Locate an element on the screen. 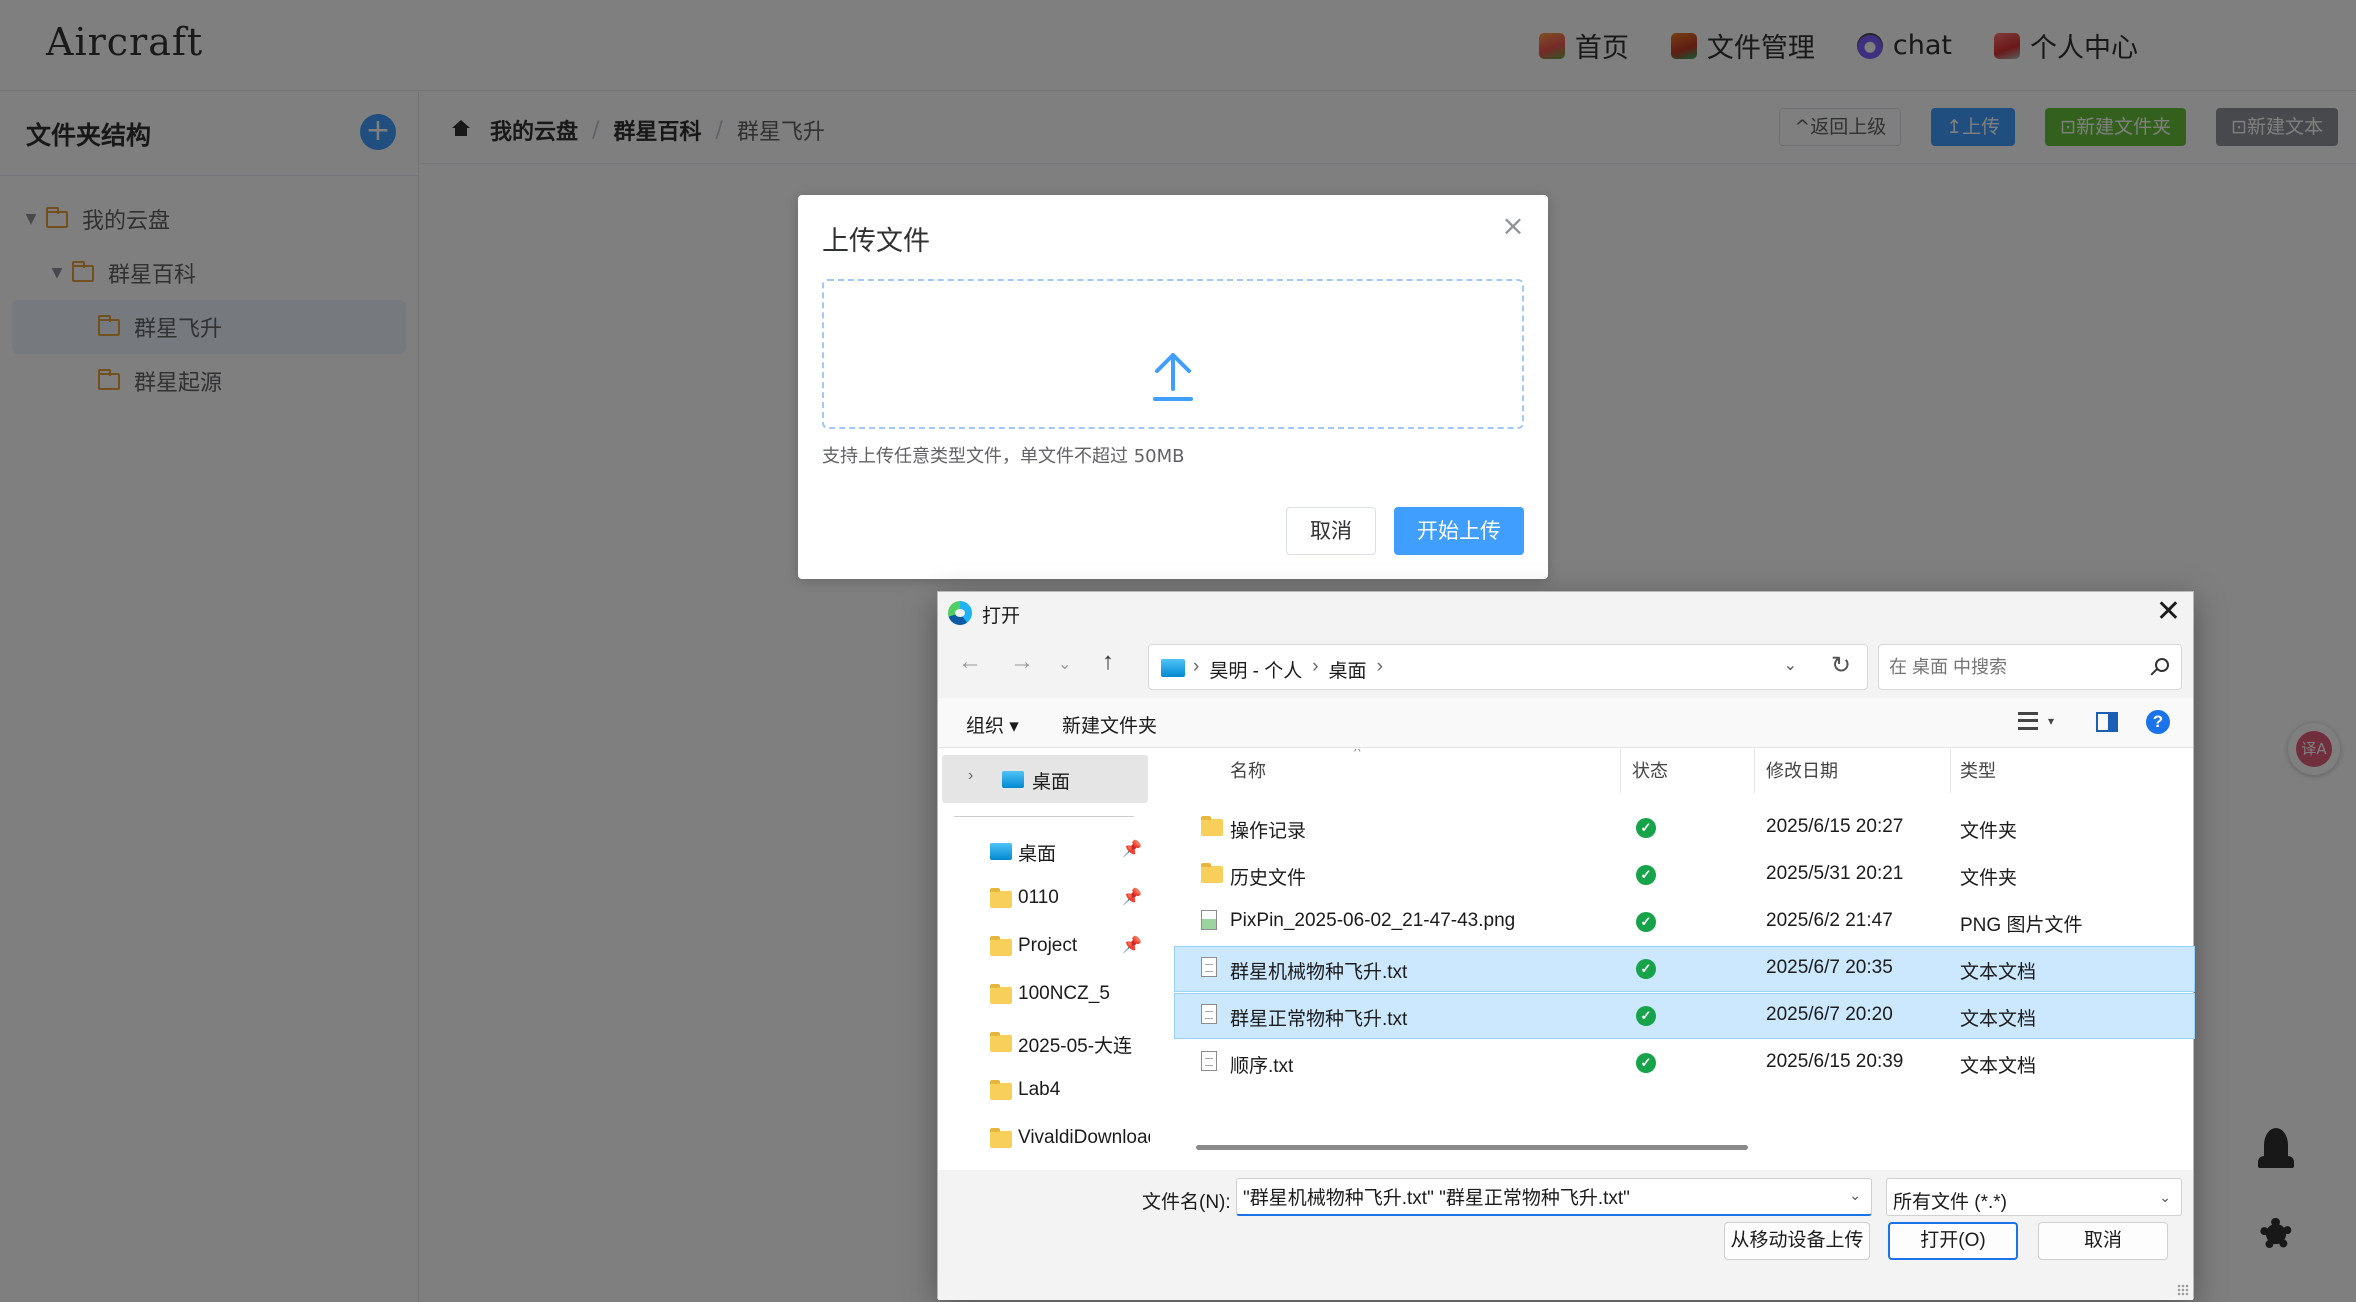 Image resolution: width=2356 pixels, height=1302 pixels. column-header-status: 状态 is located at coordinates (1650, 771).